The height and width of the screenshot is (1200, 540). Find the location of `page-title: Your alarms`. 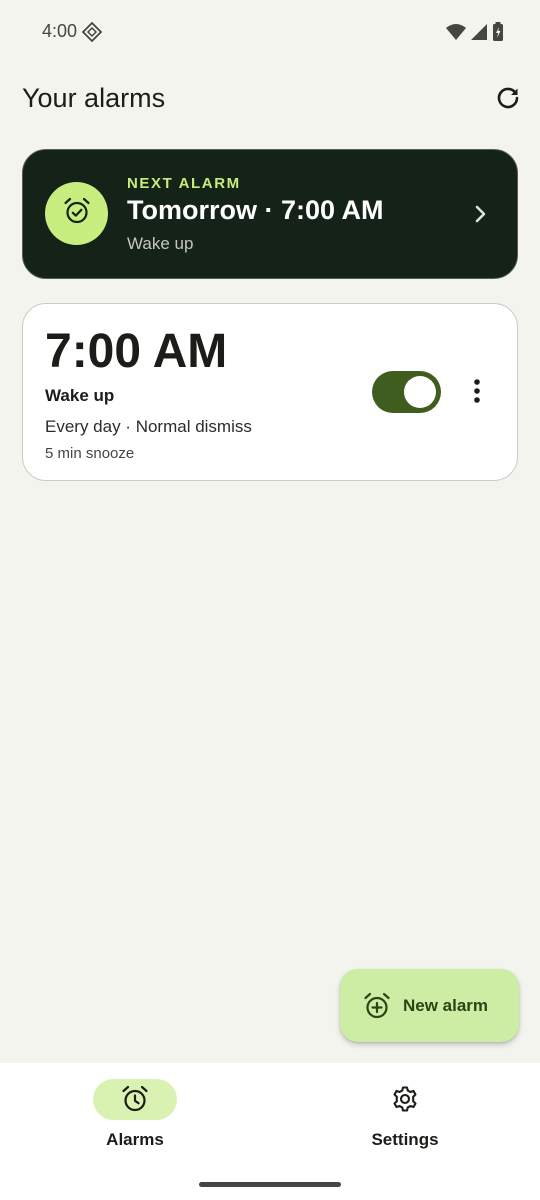

page-title: Your alarms is located at coordinates (94, 98).